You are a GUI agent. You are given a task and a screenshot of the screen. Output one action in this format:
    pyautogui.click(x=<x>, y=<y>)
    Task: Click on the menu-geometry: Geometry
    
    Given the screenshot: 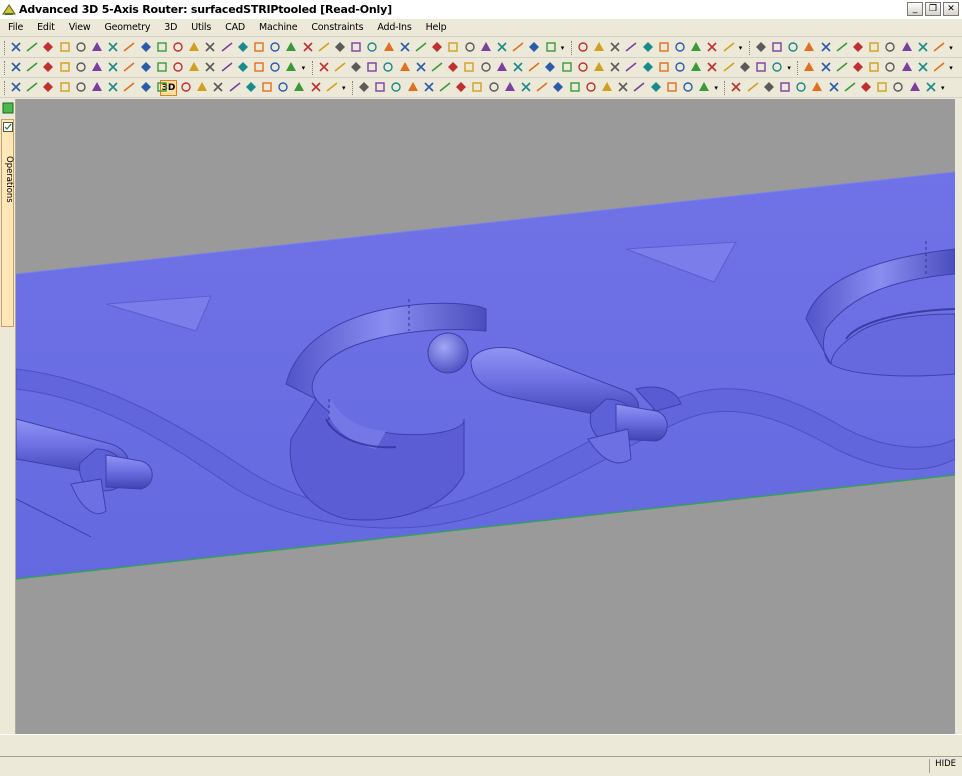 What is the action you would take?
    pyautogui.click(x=127, y=27)
    